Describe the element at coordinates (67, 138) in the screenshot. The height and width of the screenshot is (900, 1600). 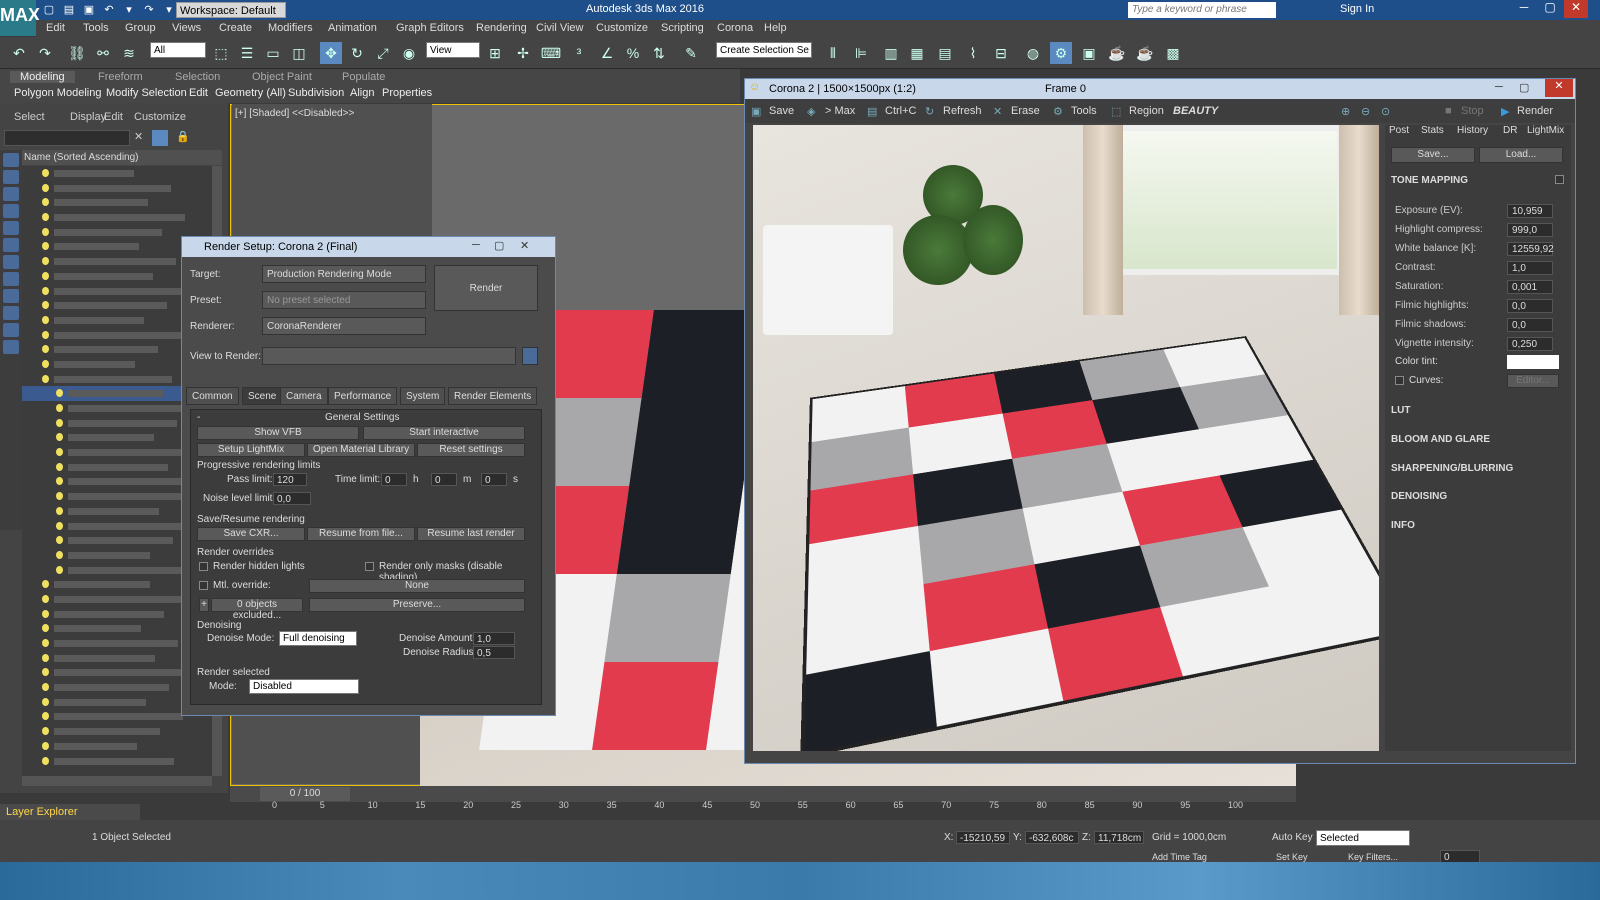
I see `explorer-search-input` at that location.